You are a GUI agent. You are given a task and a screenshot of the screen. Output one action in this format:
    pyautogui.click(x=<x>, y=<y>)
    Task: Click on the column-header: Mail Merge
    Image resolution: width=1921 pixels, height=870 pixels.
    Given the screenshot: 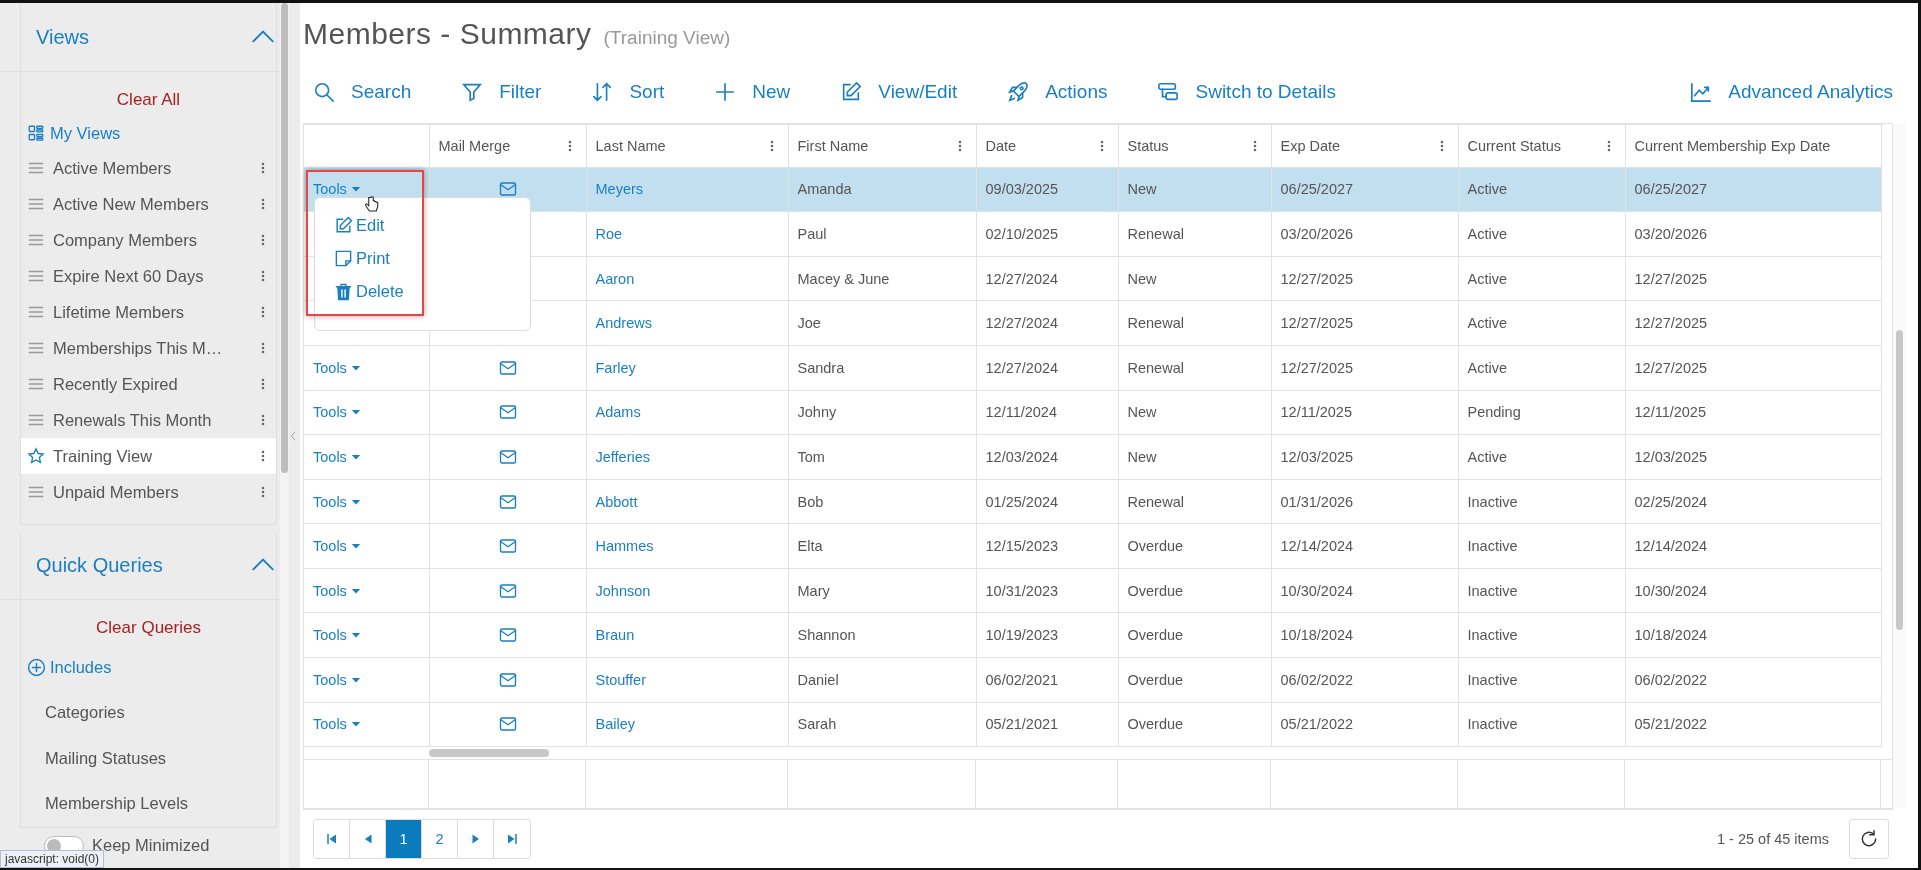 What is the action you would take?
    pyautogui.click(x=507, y=146)
    